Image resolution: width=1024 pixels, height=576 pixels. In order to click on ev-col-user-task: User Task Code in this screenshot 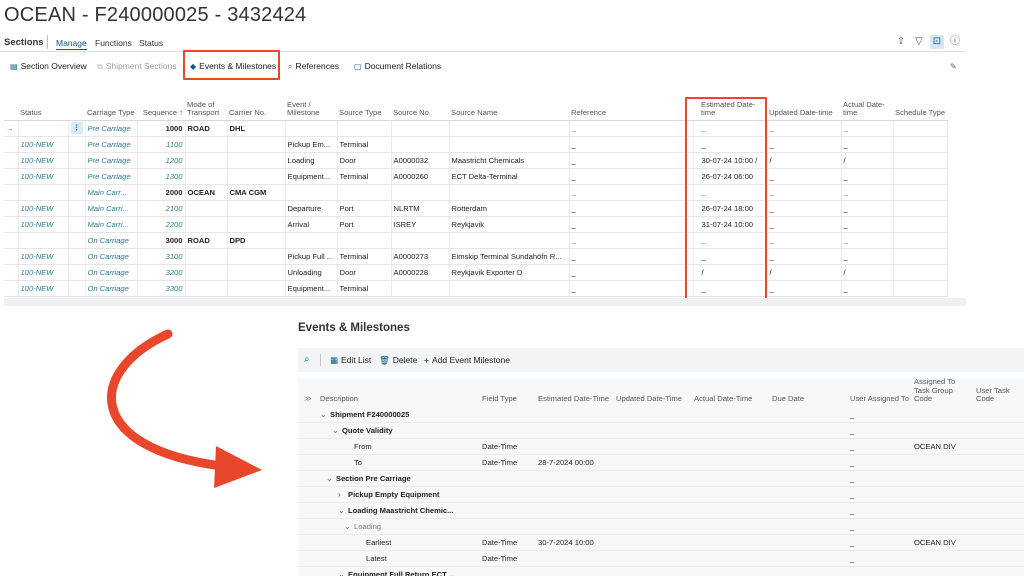, I will do `click(999, 392)`.